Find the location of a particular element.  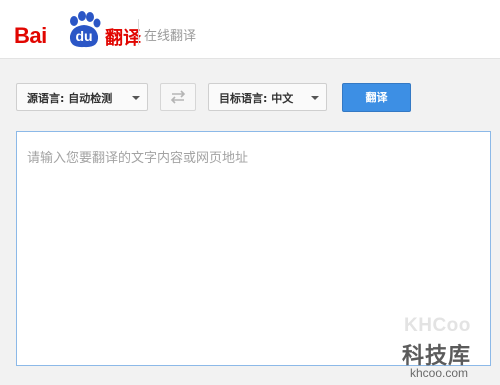

watermark-url: khcoo.com is located at coordinates (439, 373).